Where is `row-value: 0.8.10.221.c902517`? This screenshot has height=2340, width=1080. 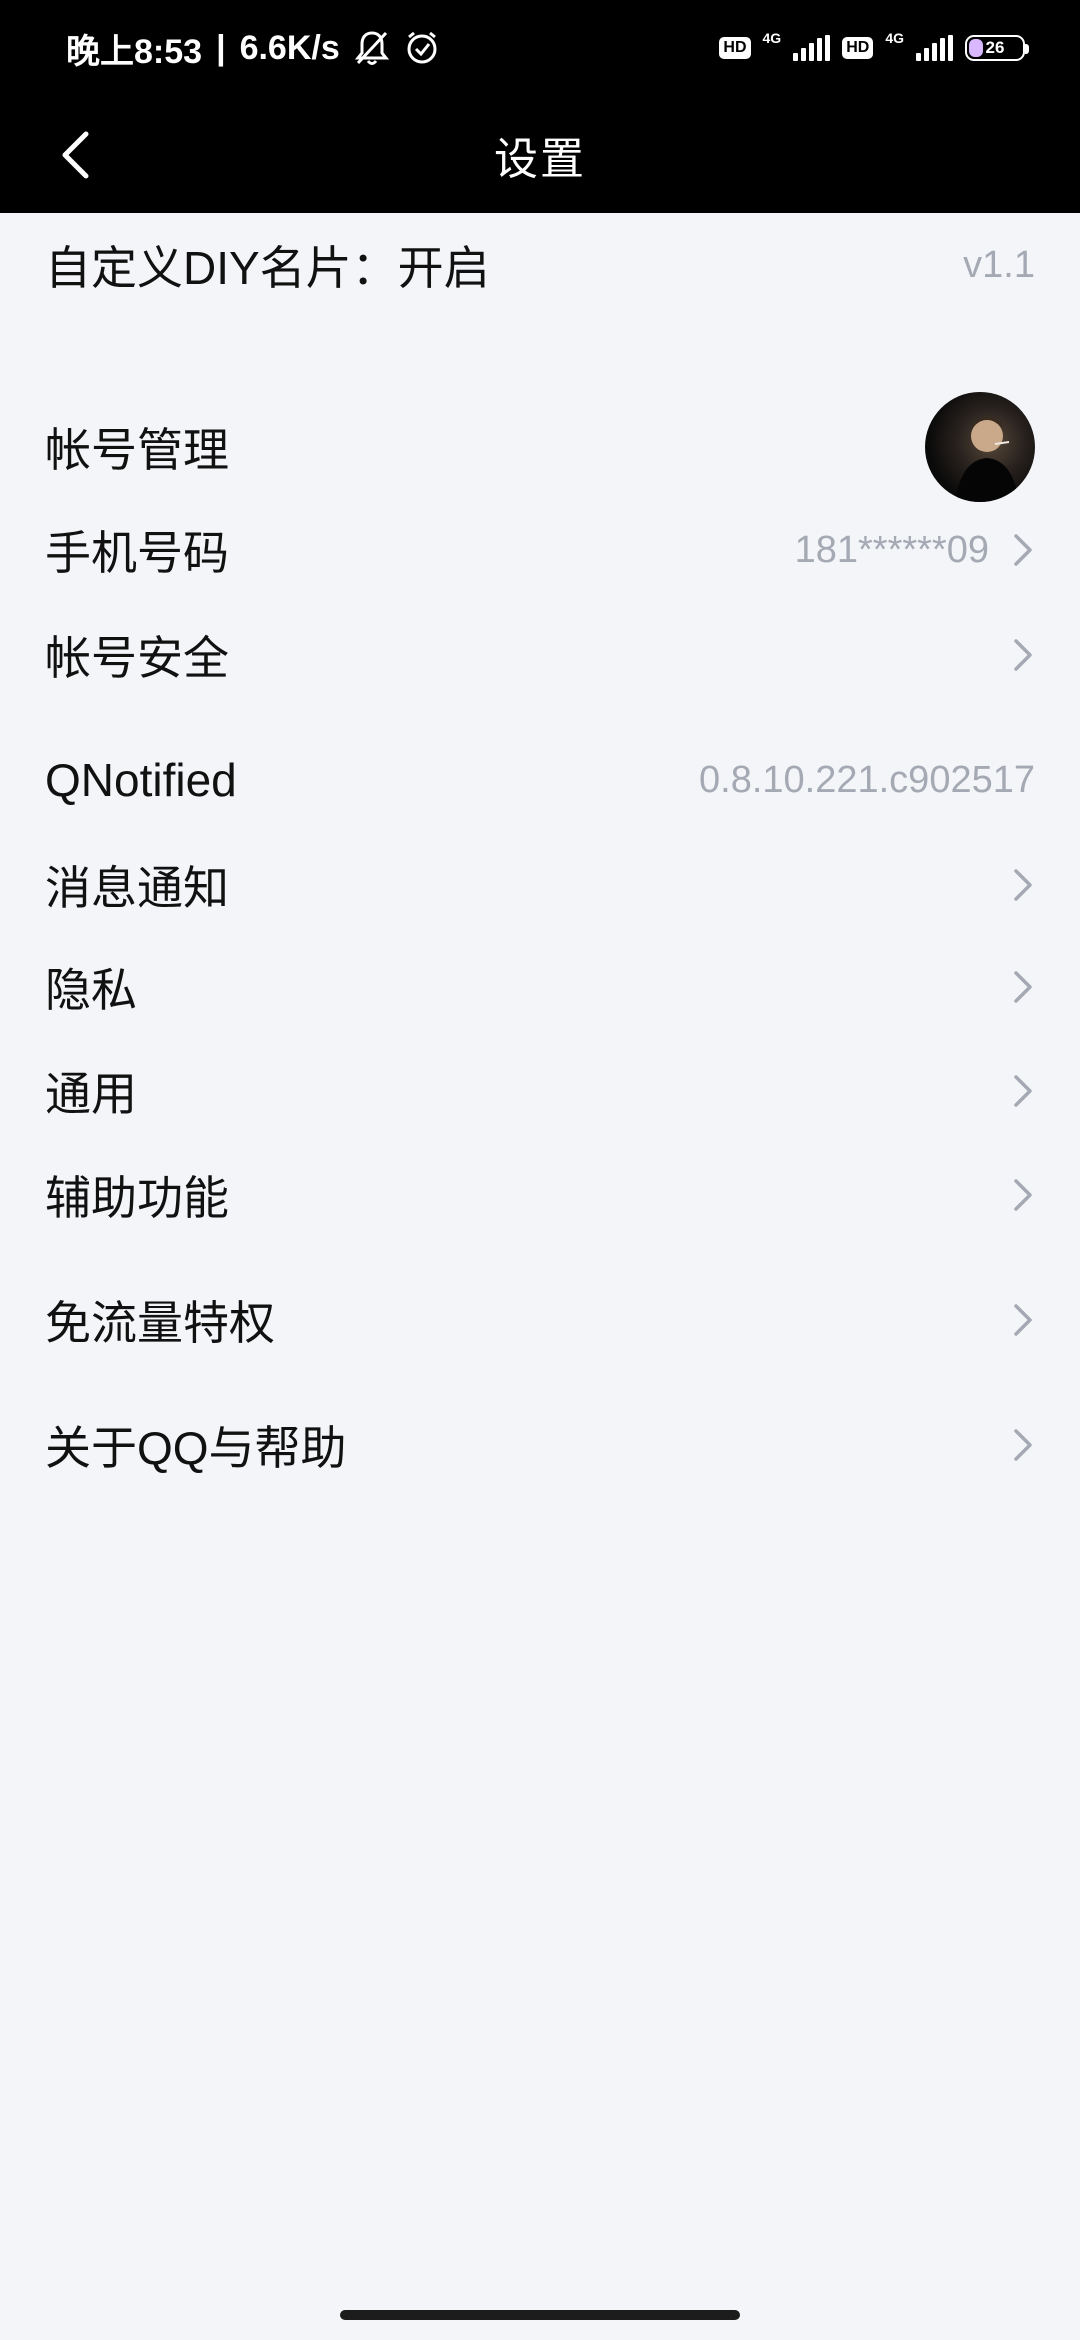
row-value: 0.8.10.221.c902517 is located at coordinates (867, 779).